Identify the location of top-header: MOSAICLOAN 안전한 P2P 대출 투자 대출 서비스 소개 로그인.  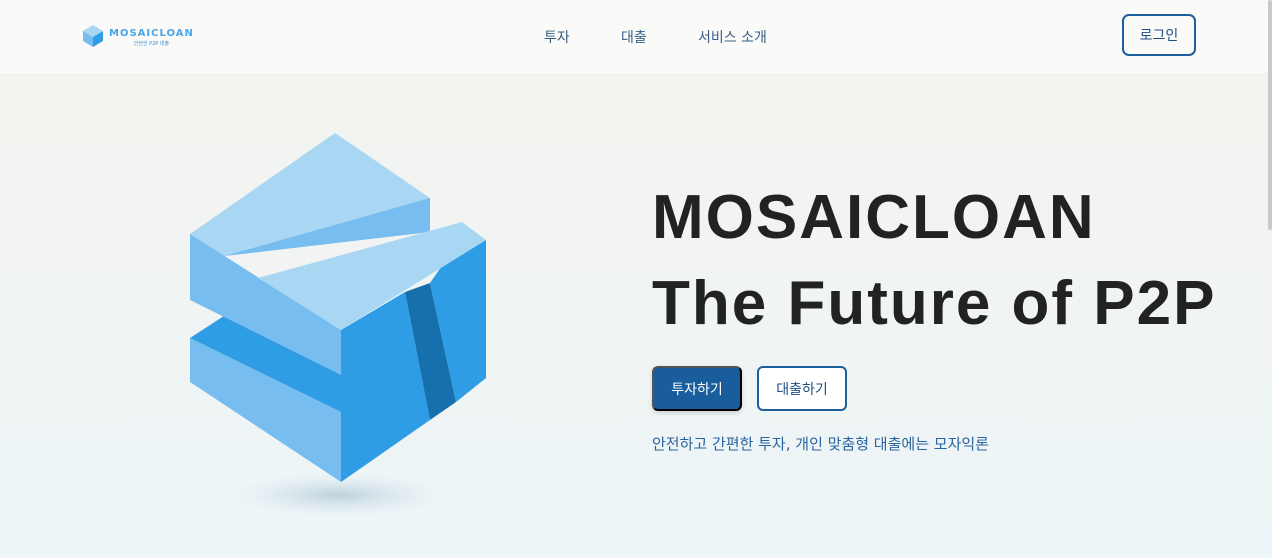
(636, 36).